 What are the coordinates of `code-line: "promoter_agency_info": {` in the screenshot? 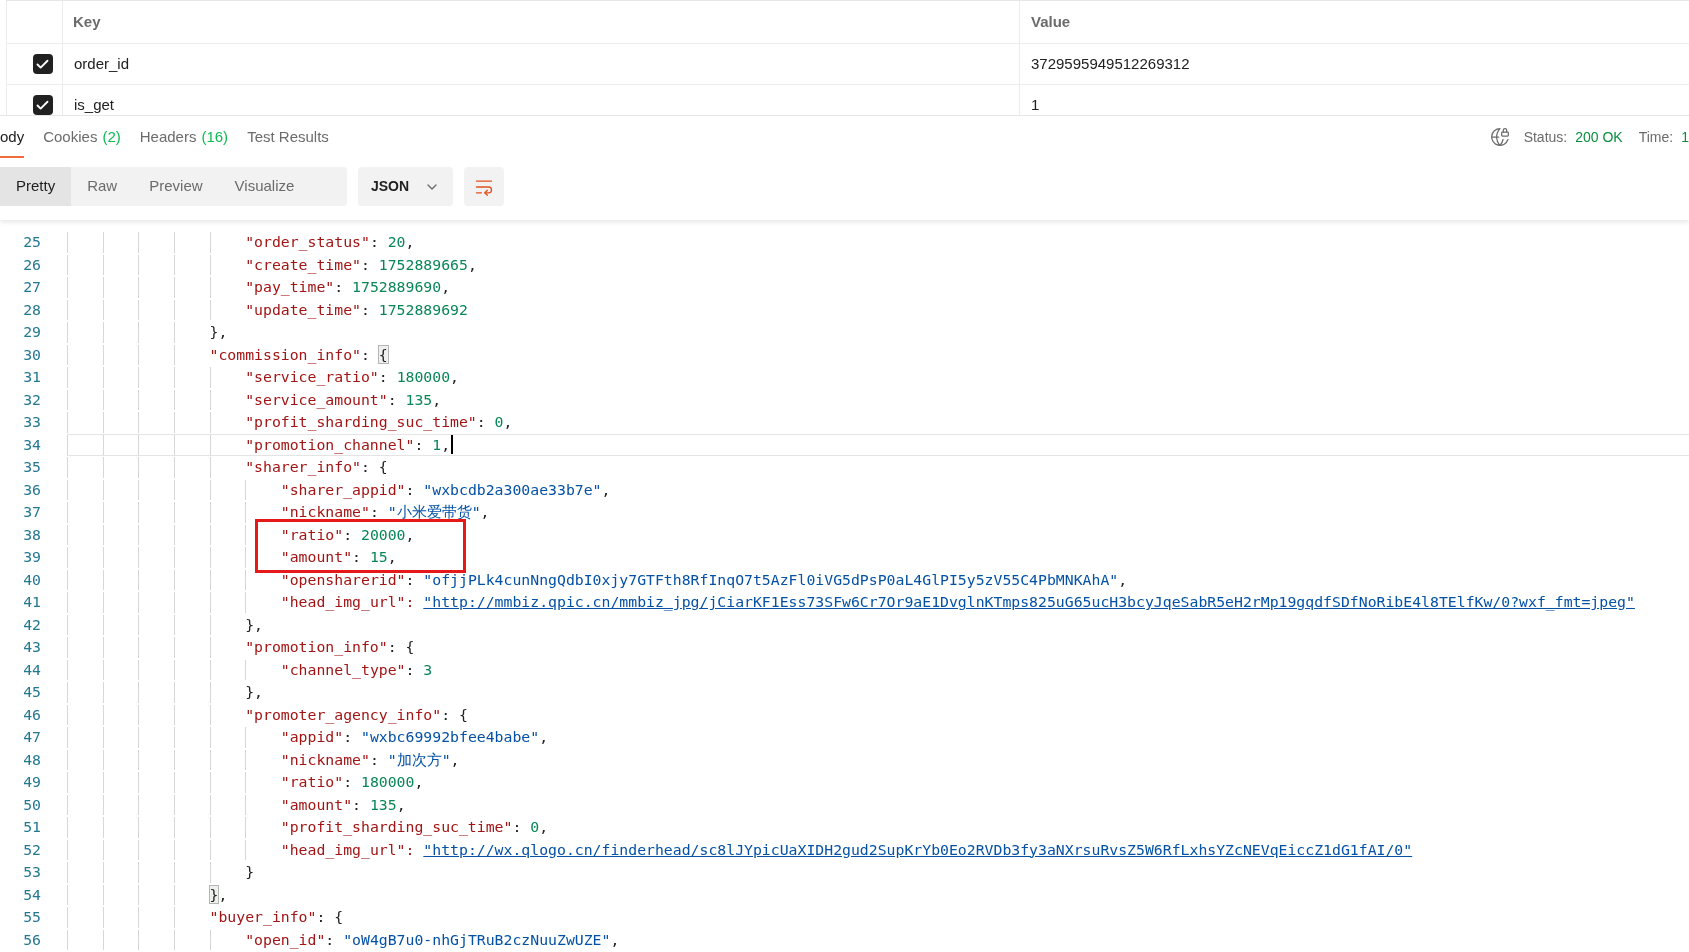 It's located at (356, 715).